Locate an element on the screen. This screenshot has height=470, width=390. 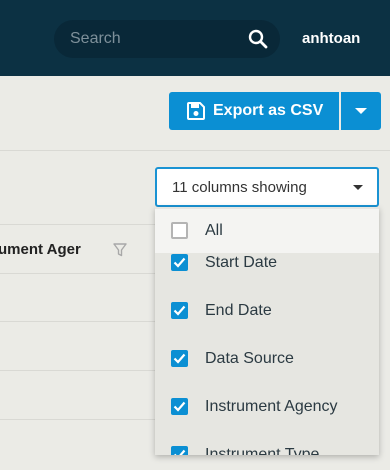
table-header-row: ument Ager is located at coordinates (80, 249).